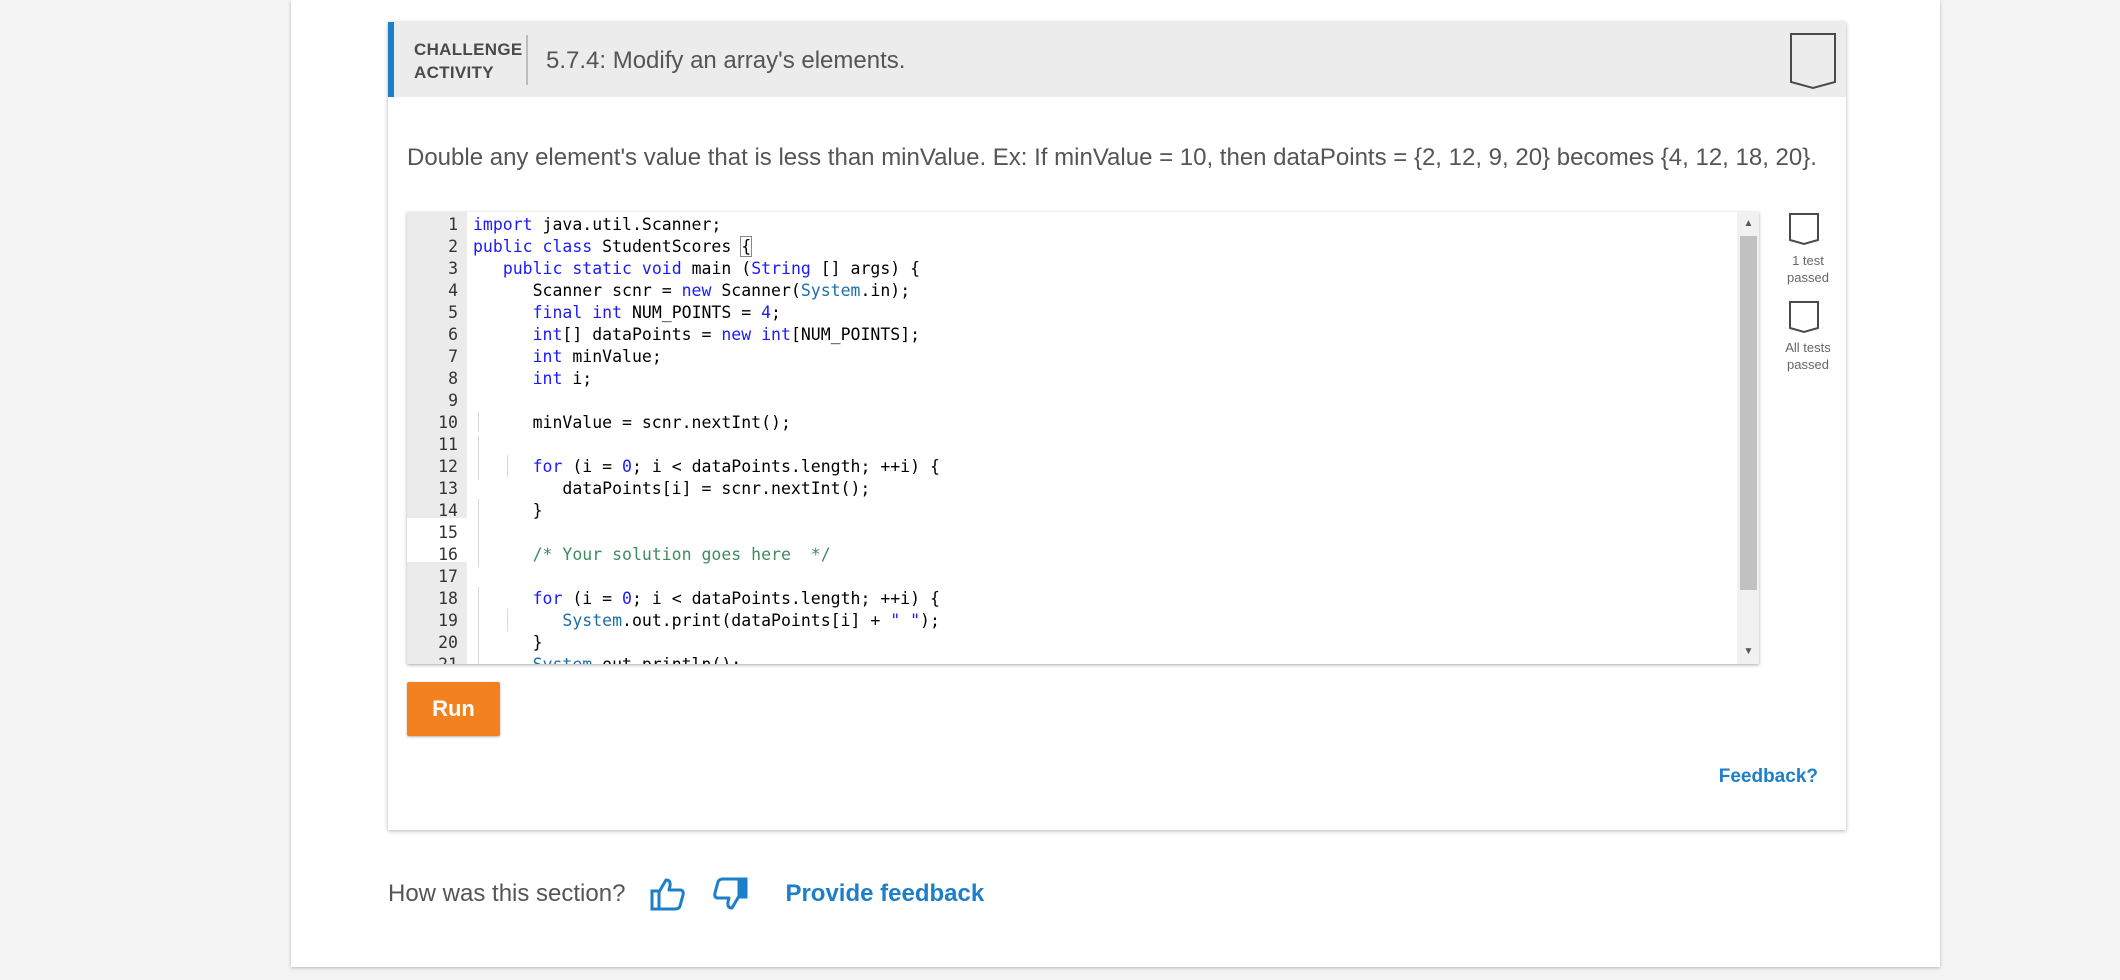 This screenshot has width=2120, height=980. What do you see at coordinates (1072, 247) in the screenshot?
I see `code-line: 2 public class StudentScores {` at bounding box center [1072, 247].